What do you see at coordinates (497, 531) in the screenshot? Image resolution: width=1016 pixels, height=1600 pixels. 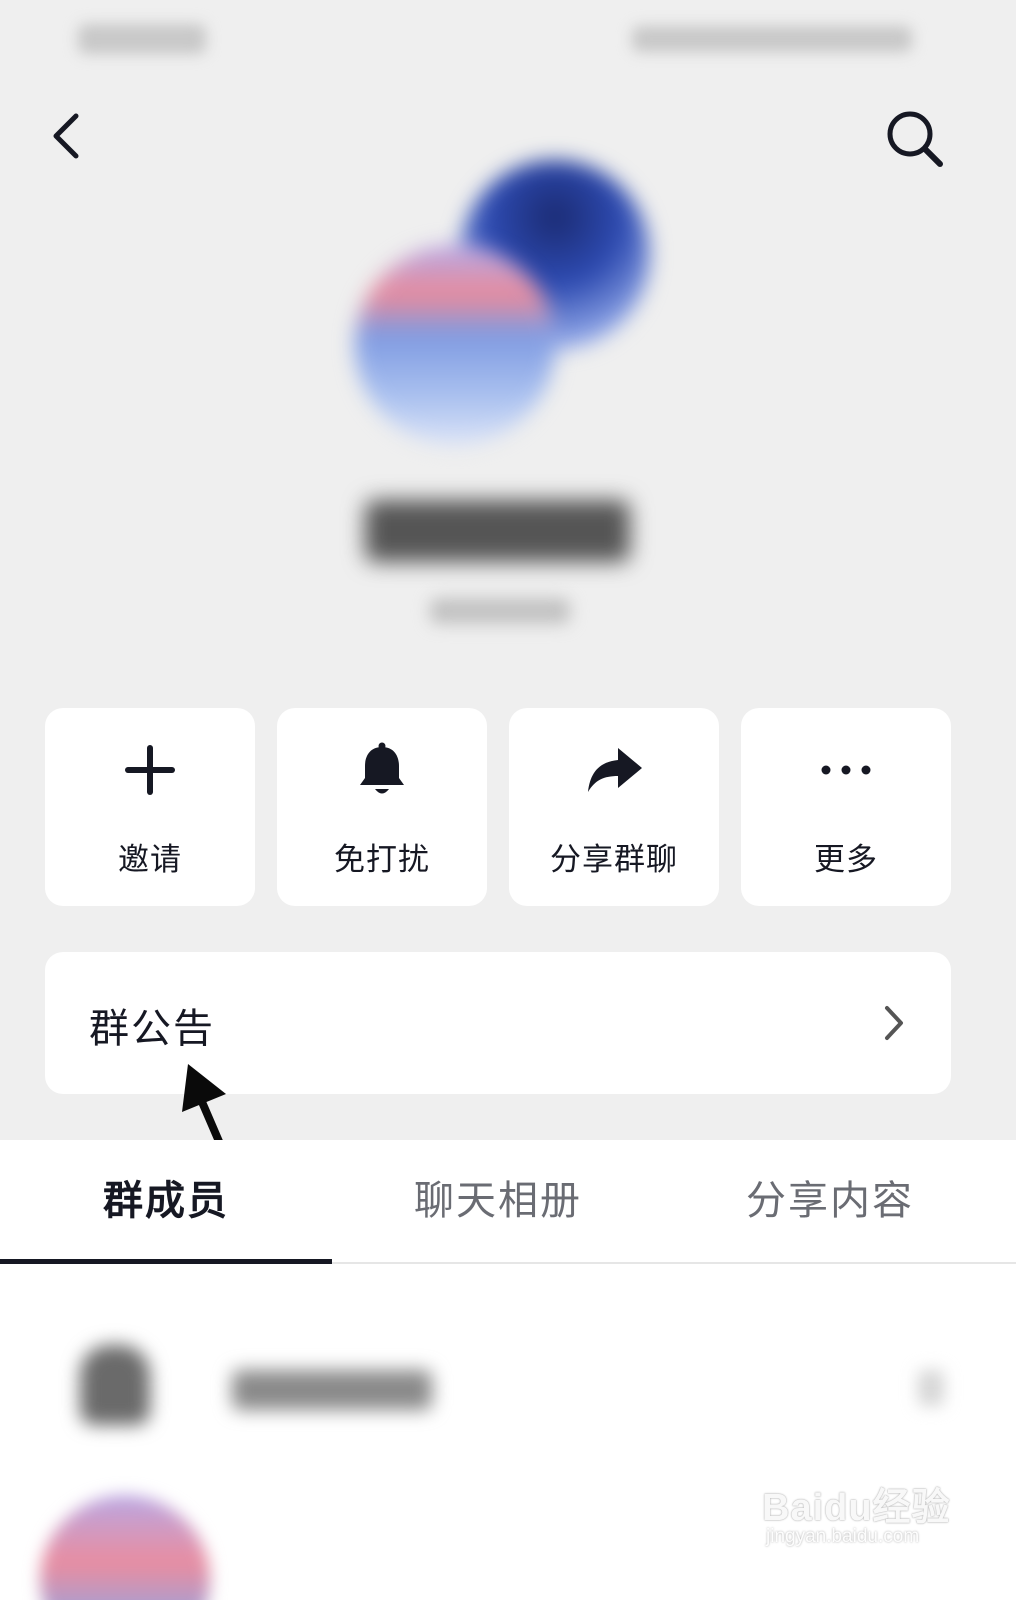 I see `group-name-redacted` at bounding box center [497, 531].